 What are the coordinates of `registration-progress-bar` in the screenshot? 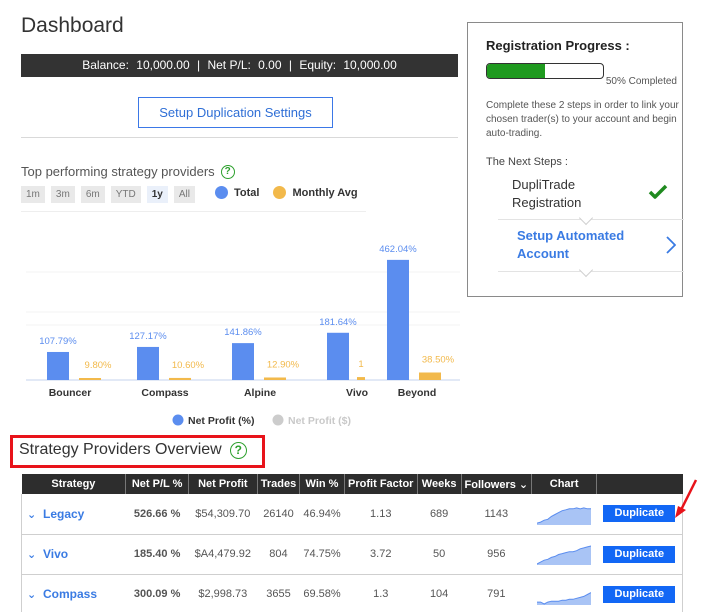 It's located at (545, 71).